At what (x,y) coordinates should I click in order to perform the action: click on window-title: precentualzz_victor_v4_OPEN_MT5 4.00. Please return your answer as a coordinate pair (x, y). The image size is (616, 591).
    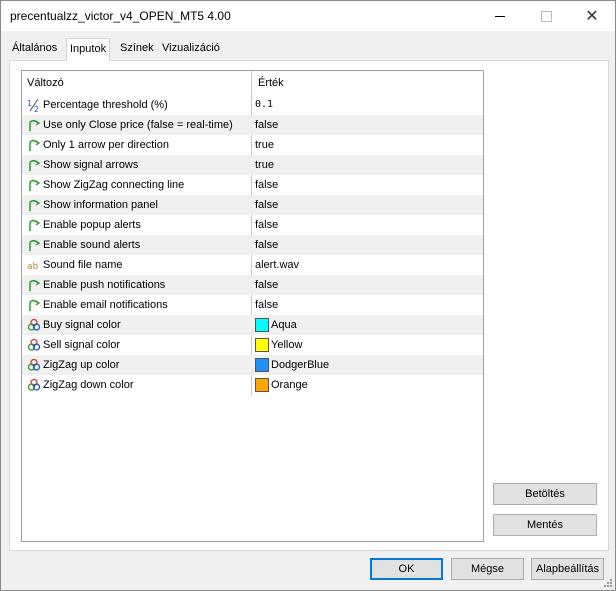
    Looking at the image, I should click on (120, 16).